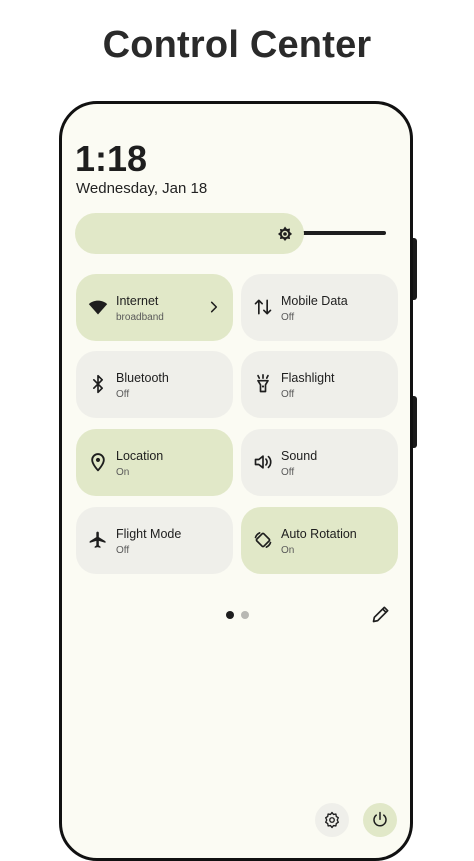  I want to click on tile-internet: Internet broadband, so click(154, 307).